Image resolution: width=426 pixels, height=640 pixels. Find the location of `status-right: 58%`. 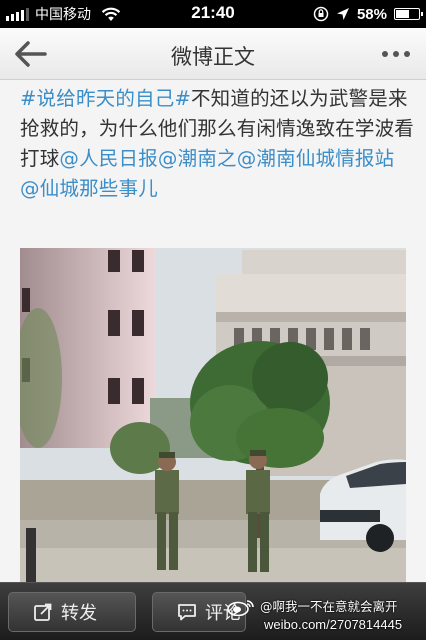

status-right: 58% is located at coordinates (368, 14).